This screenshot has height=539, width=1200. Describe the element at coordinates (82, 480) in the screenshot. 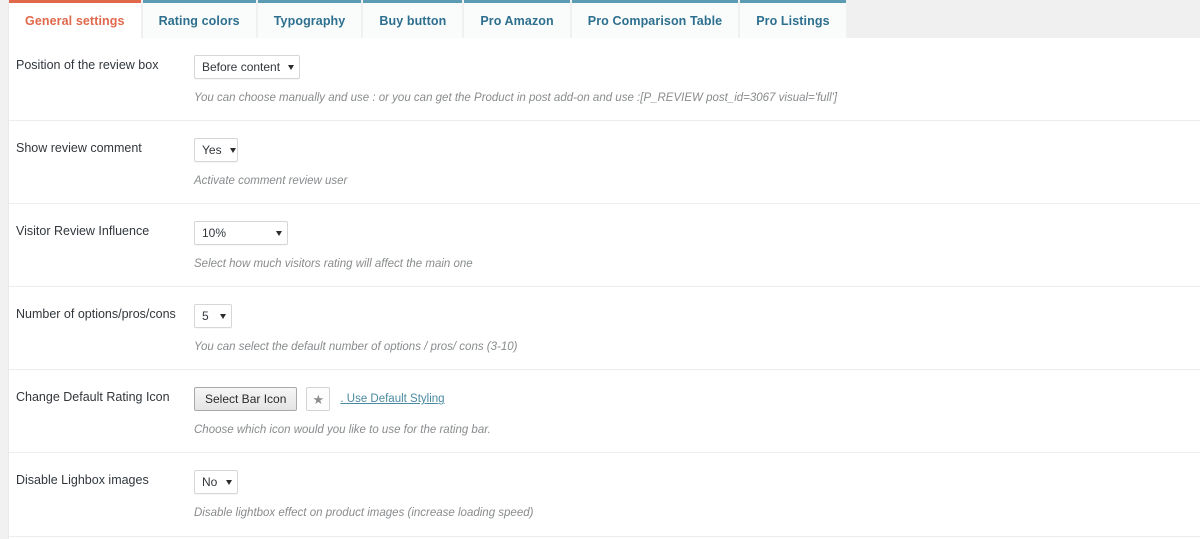

I see `setting-label: Disable Lighbox images` at that location.